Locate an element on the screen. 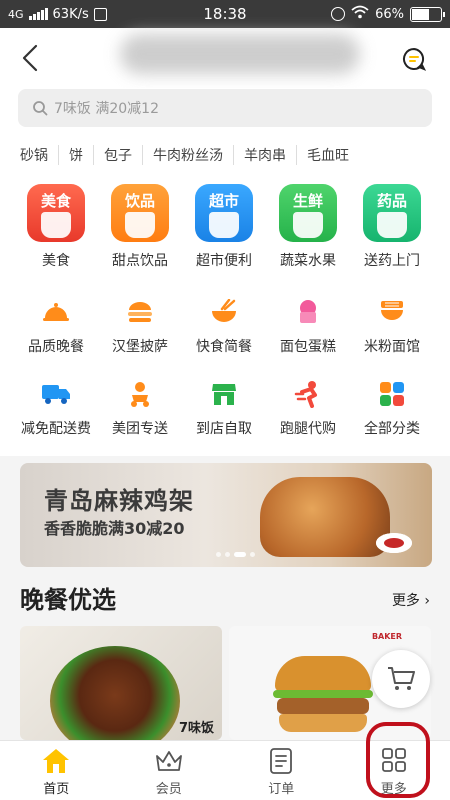 This screenshot has width=450, height=800. promo-banner: 青岛麻辣鸡架 香香脆脆满30减20 is located at coordinates (226, 515).